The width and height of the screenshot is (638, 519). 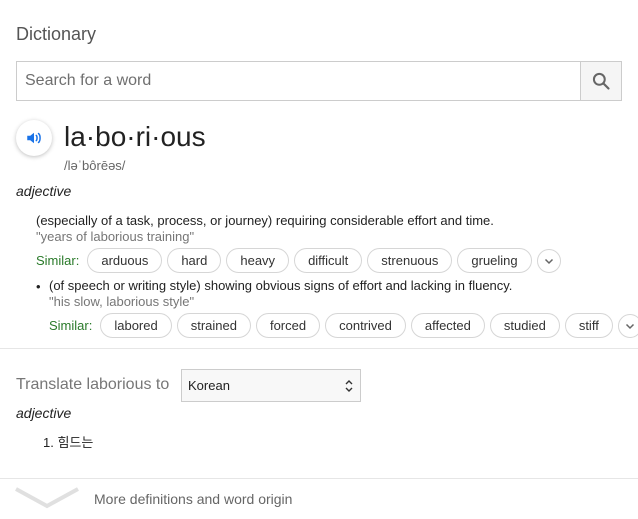 I want to click on similar-word-chip: affected, so click(x=447, y=325).